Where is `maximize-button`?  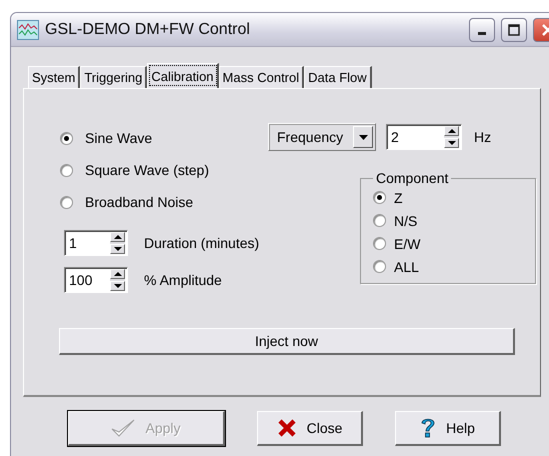 maximize-button is located at coordinates (514, 30).